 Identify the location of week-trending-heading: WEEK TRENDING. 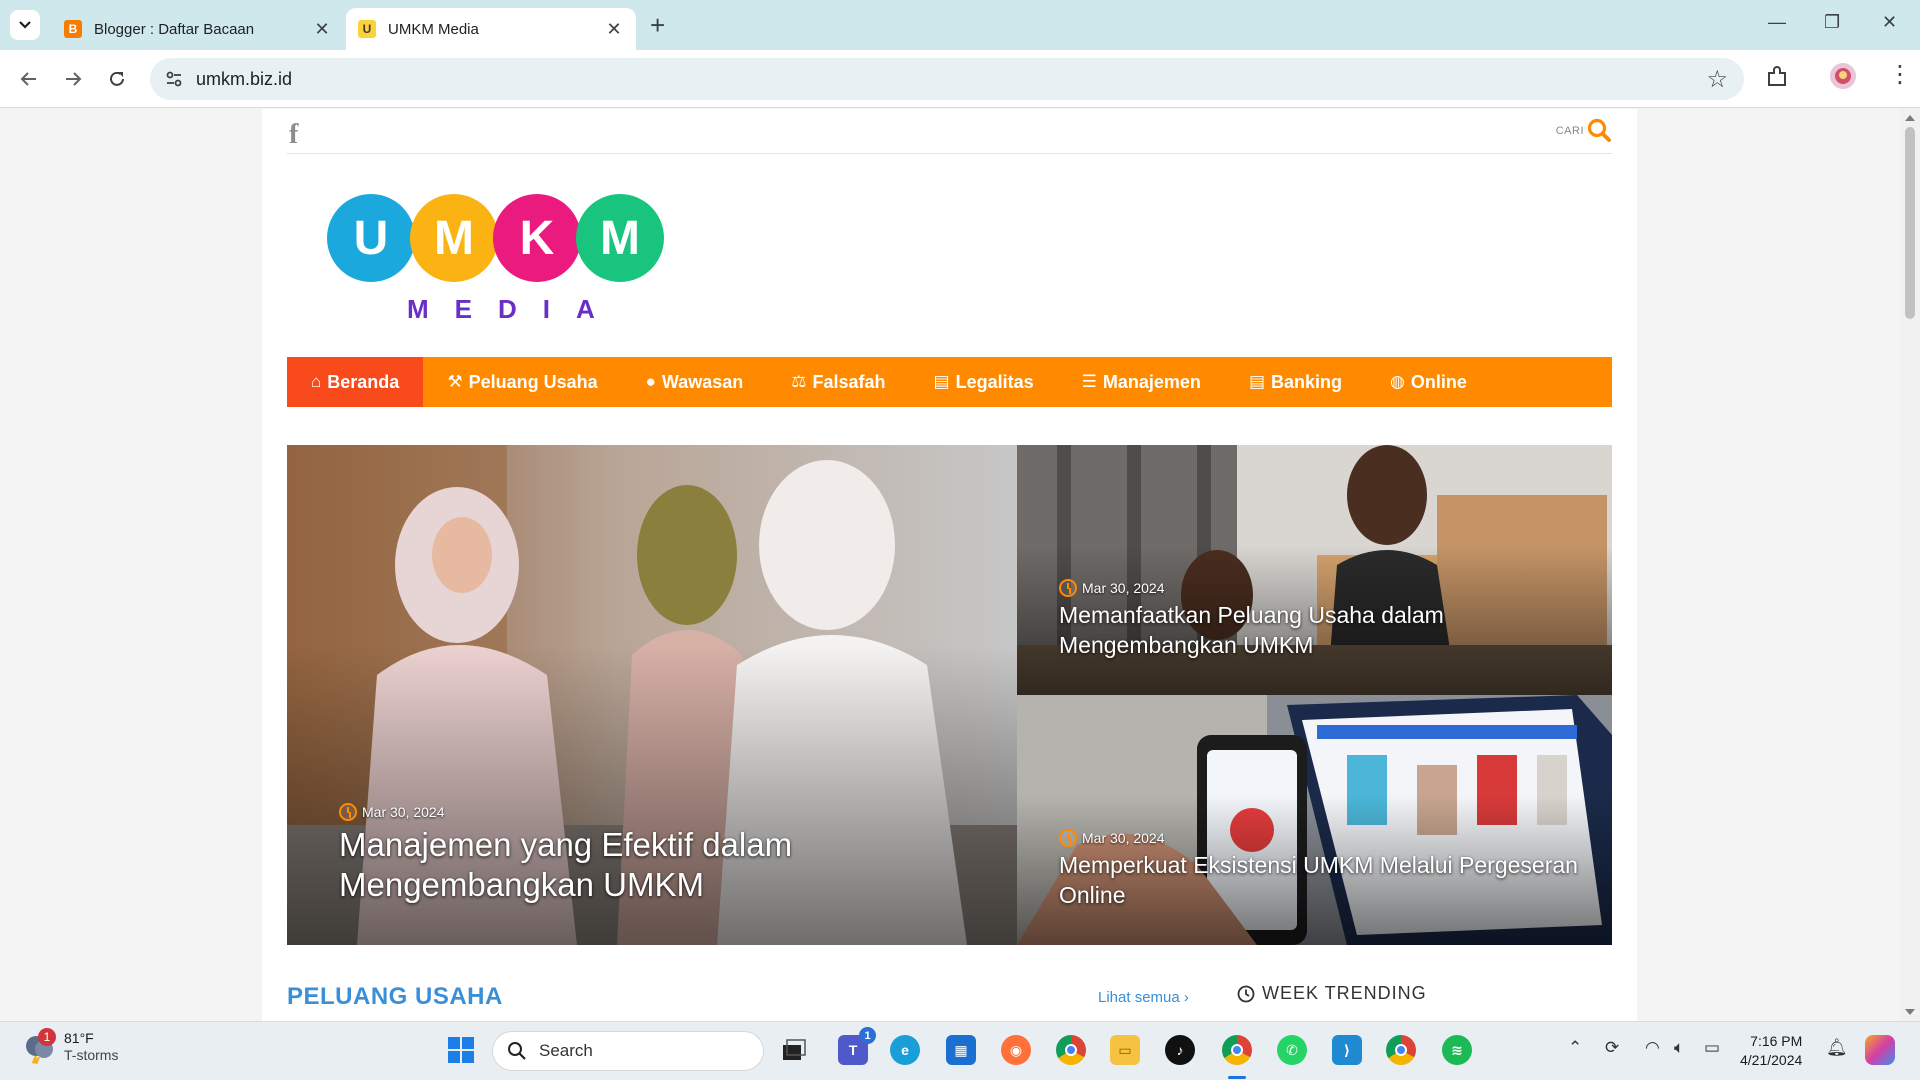
(1332, 993).